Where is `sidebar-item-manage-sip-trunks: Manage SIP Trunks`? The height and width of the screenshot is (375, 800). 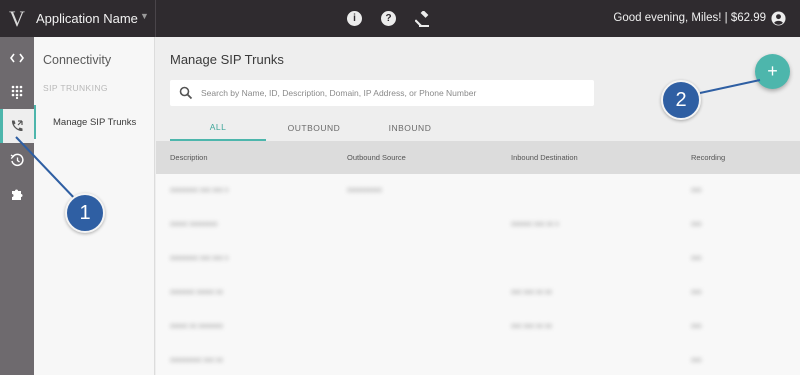 sidebar-item-manage-sip-trunks: Manage SIP Trunks is located at coordinates (94, 122).